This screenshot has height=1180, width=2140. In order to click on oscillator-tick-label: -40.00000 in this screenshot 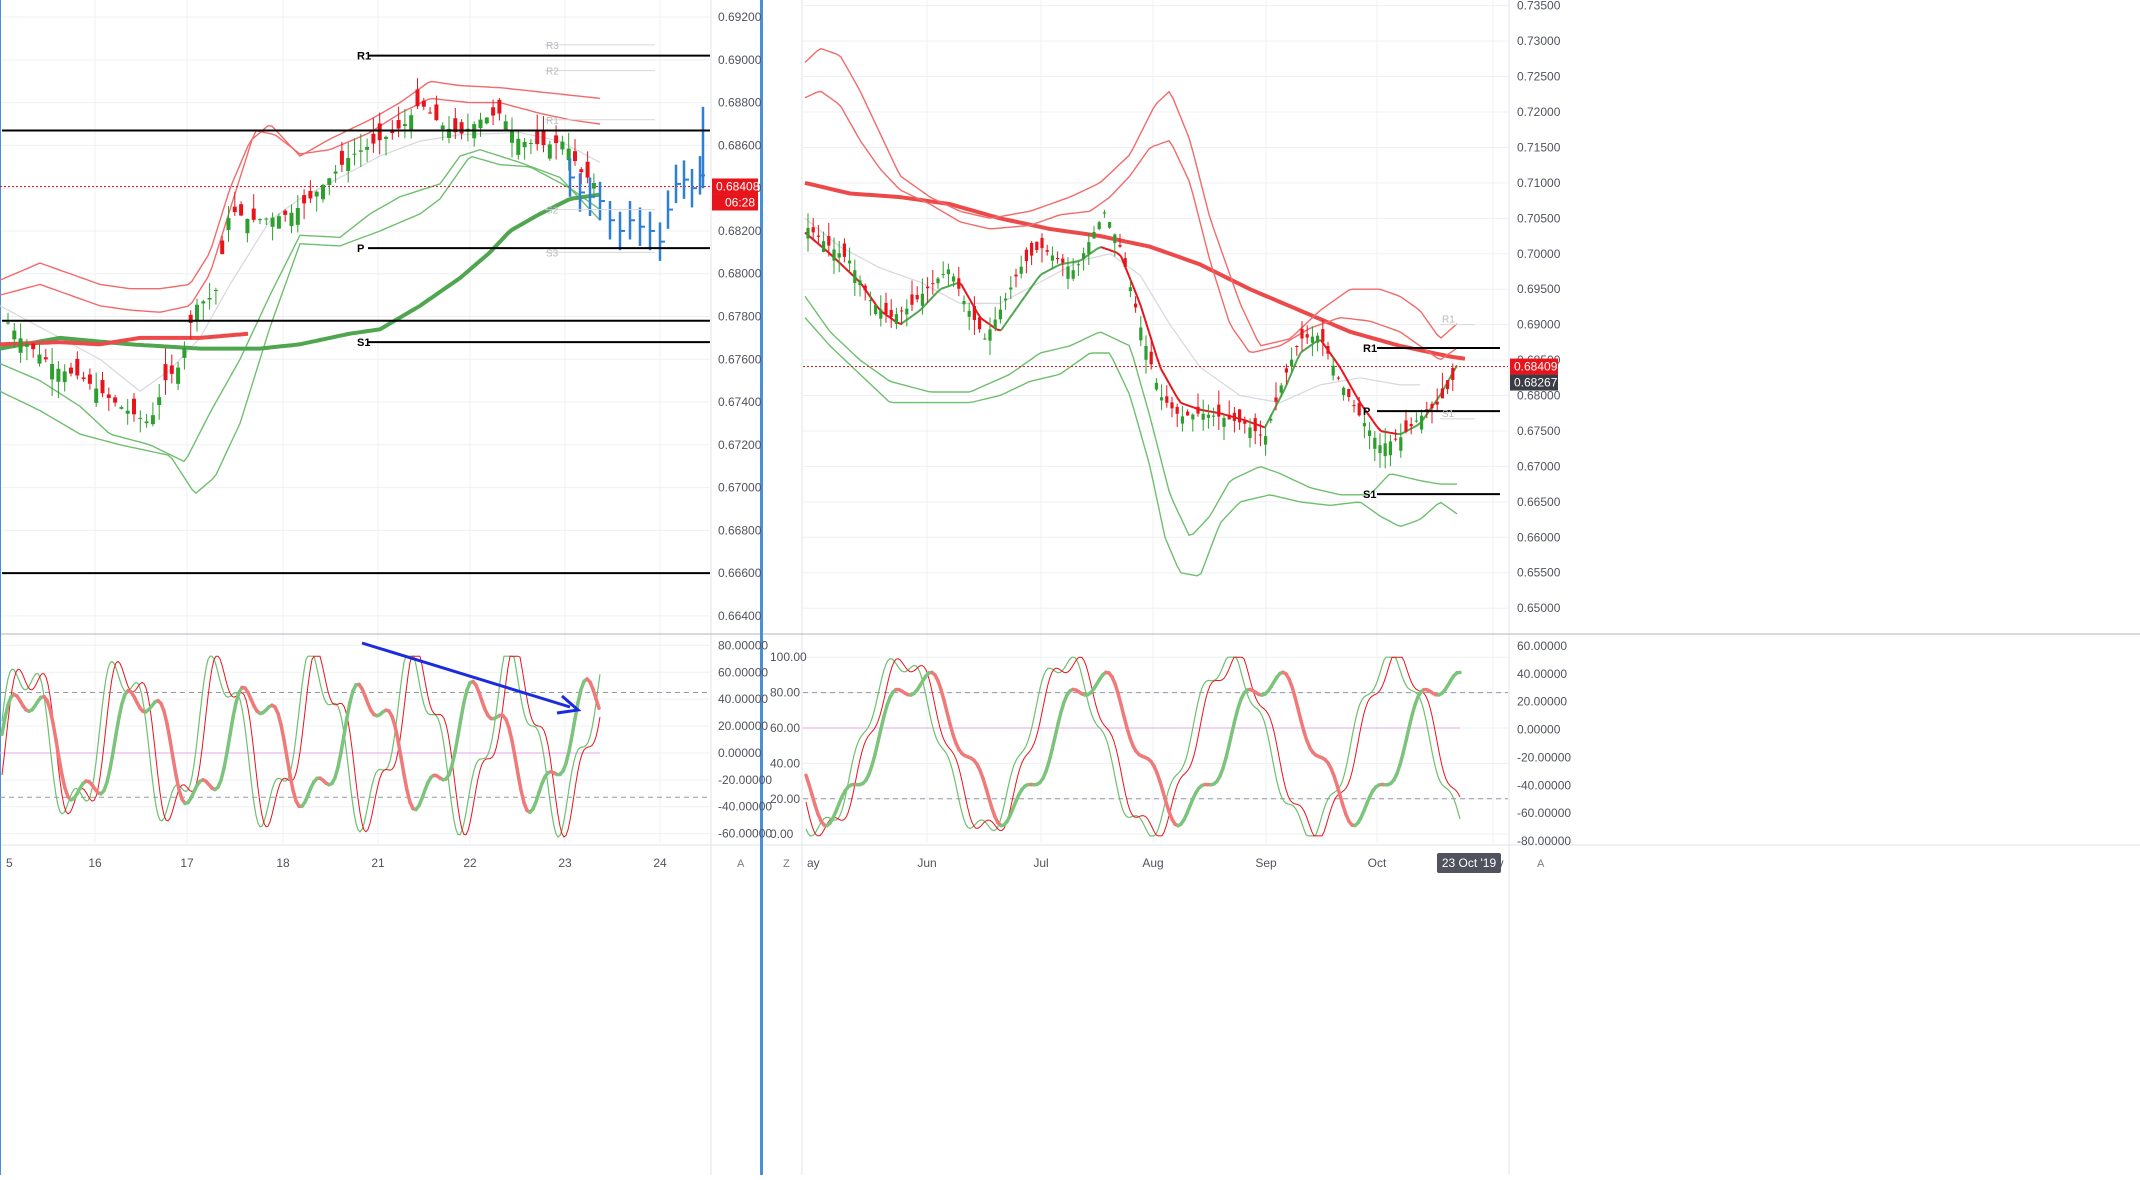, I will do `click(1544, 785)`.